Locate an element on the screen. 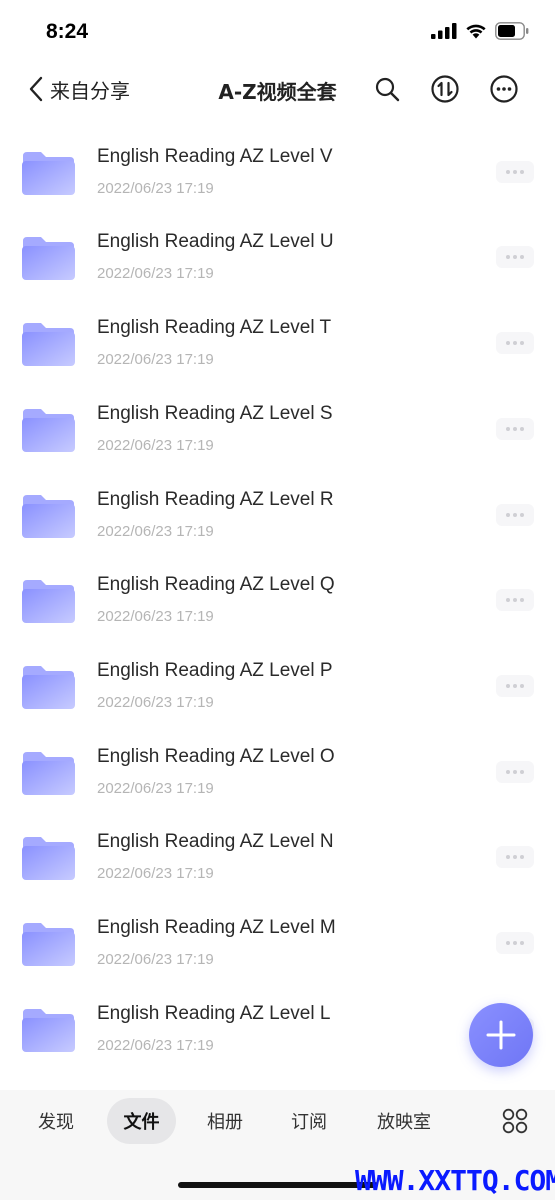  file-name: English Reading AZ Level U is located at coordinates (215, 241).